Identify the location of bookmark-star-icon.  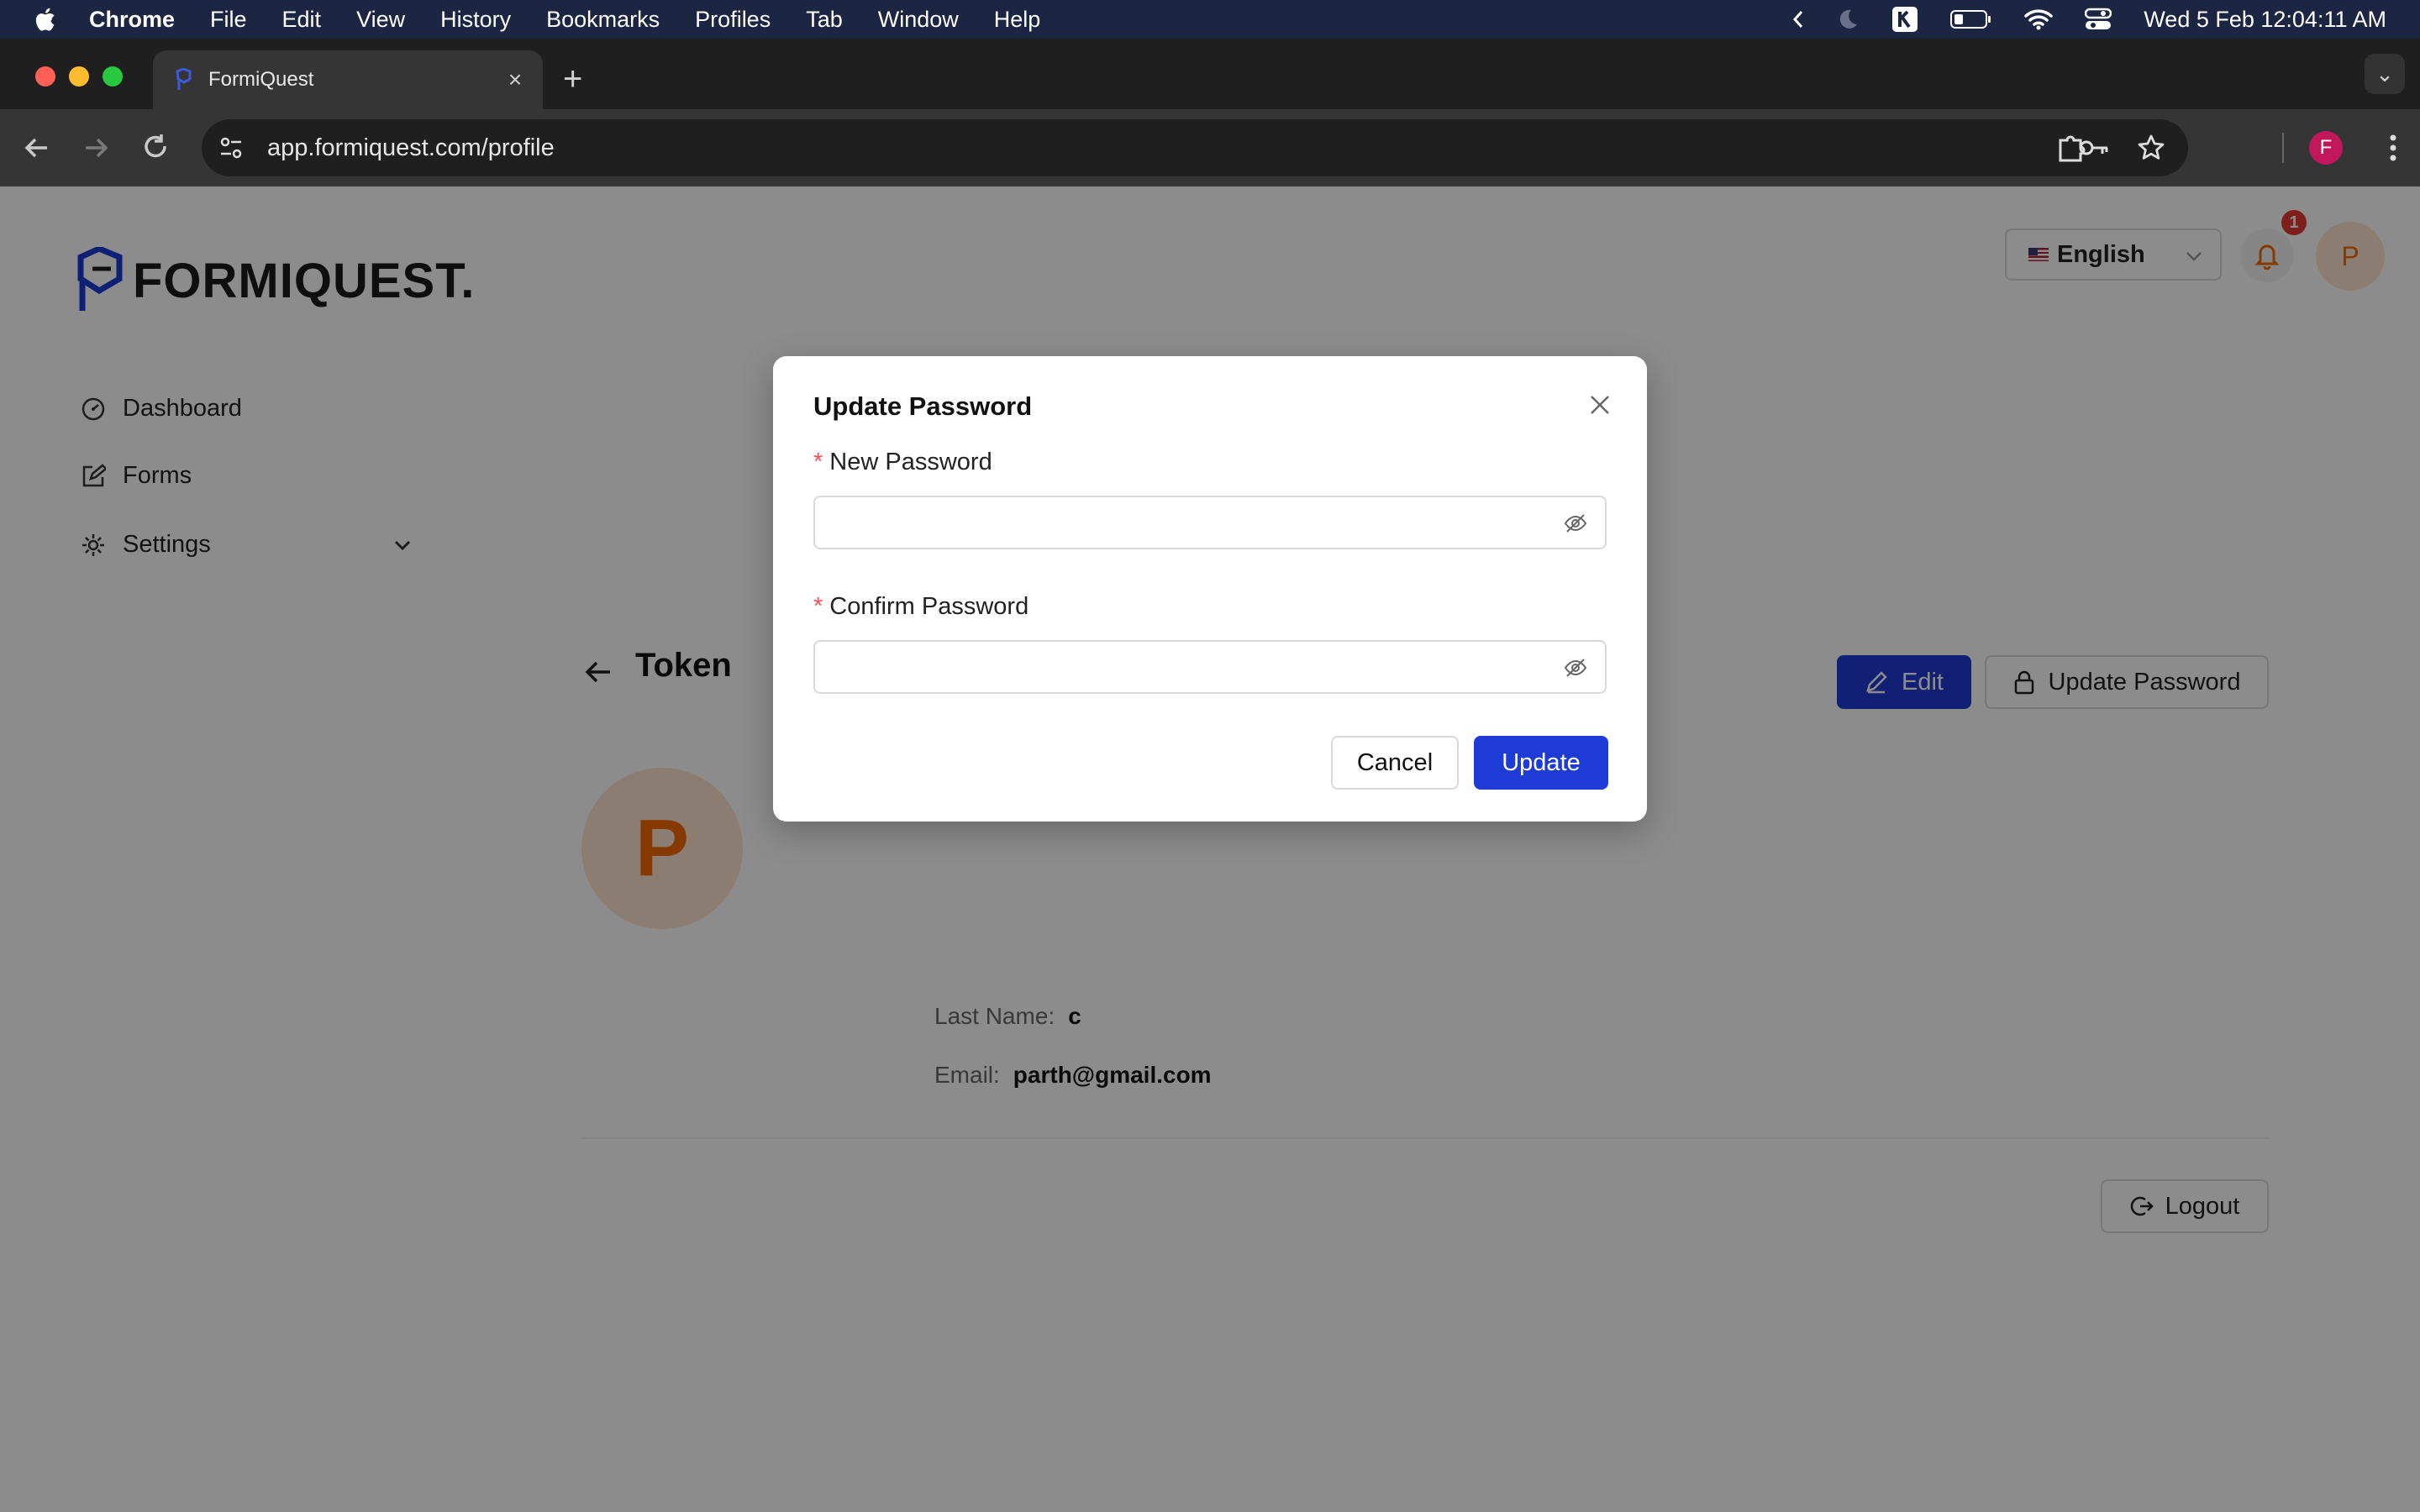
(2151, 148).